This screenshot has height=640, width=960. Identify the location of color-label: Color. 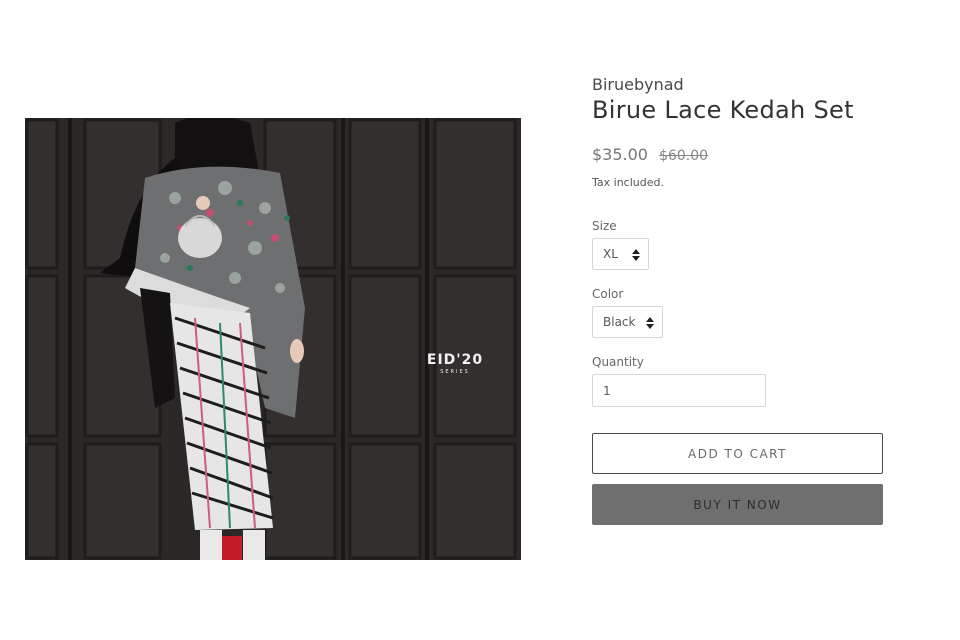
(608, 294).